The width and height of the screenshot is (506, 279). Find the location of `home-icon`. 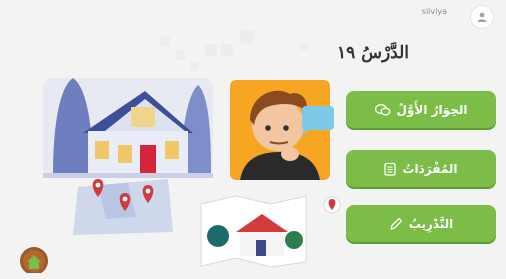

home-icon is located at coordinates (34, 261).